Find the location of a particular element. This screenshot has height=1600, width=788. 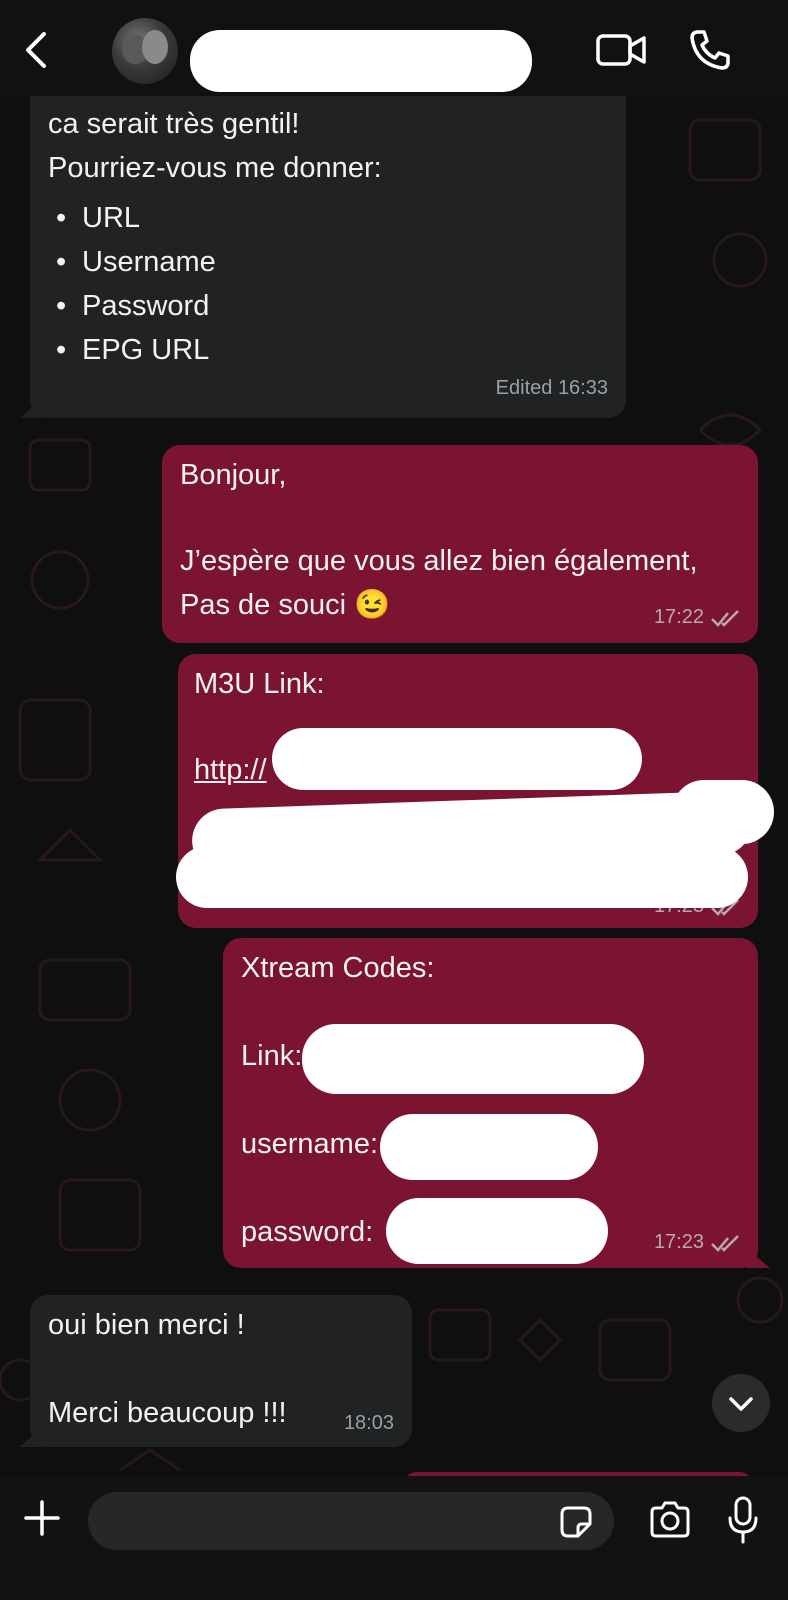

microphone-icon is located at coordinates (743, 1520).